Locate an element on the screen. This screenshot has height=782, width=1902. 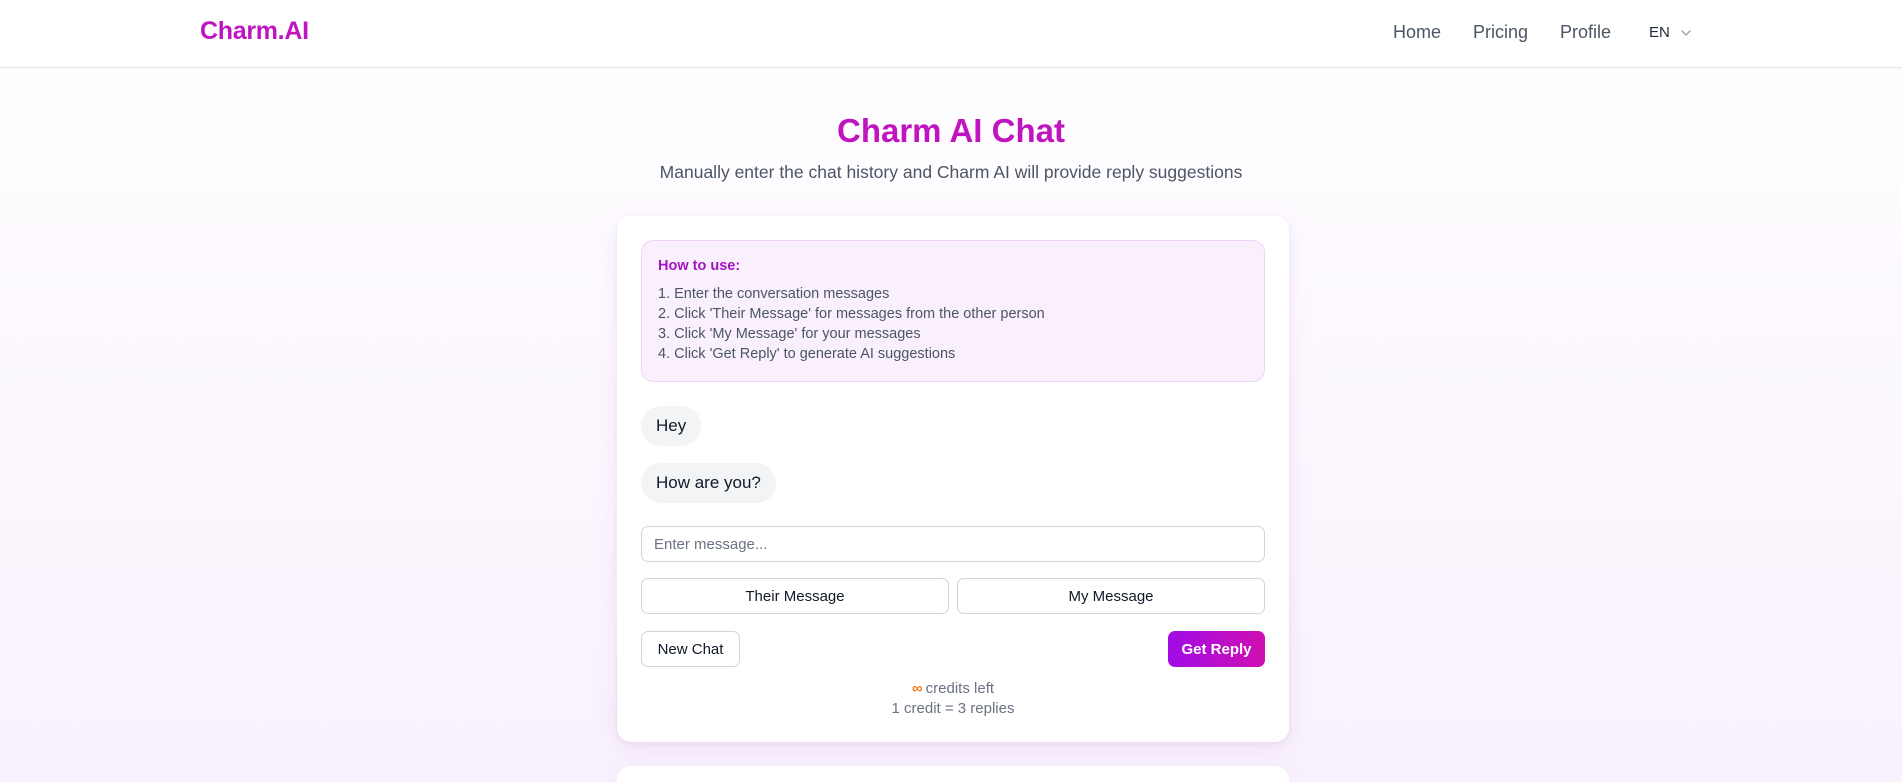
nav-links: Home Pricing Profile is located at coordinates (1502, 32).